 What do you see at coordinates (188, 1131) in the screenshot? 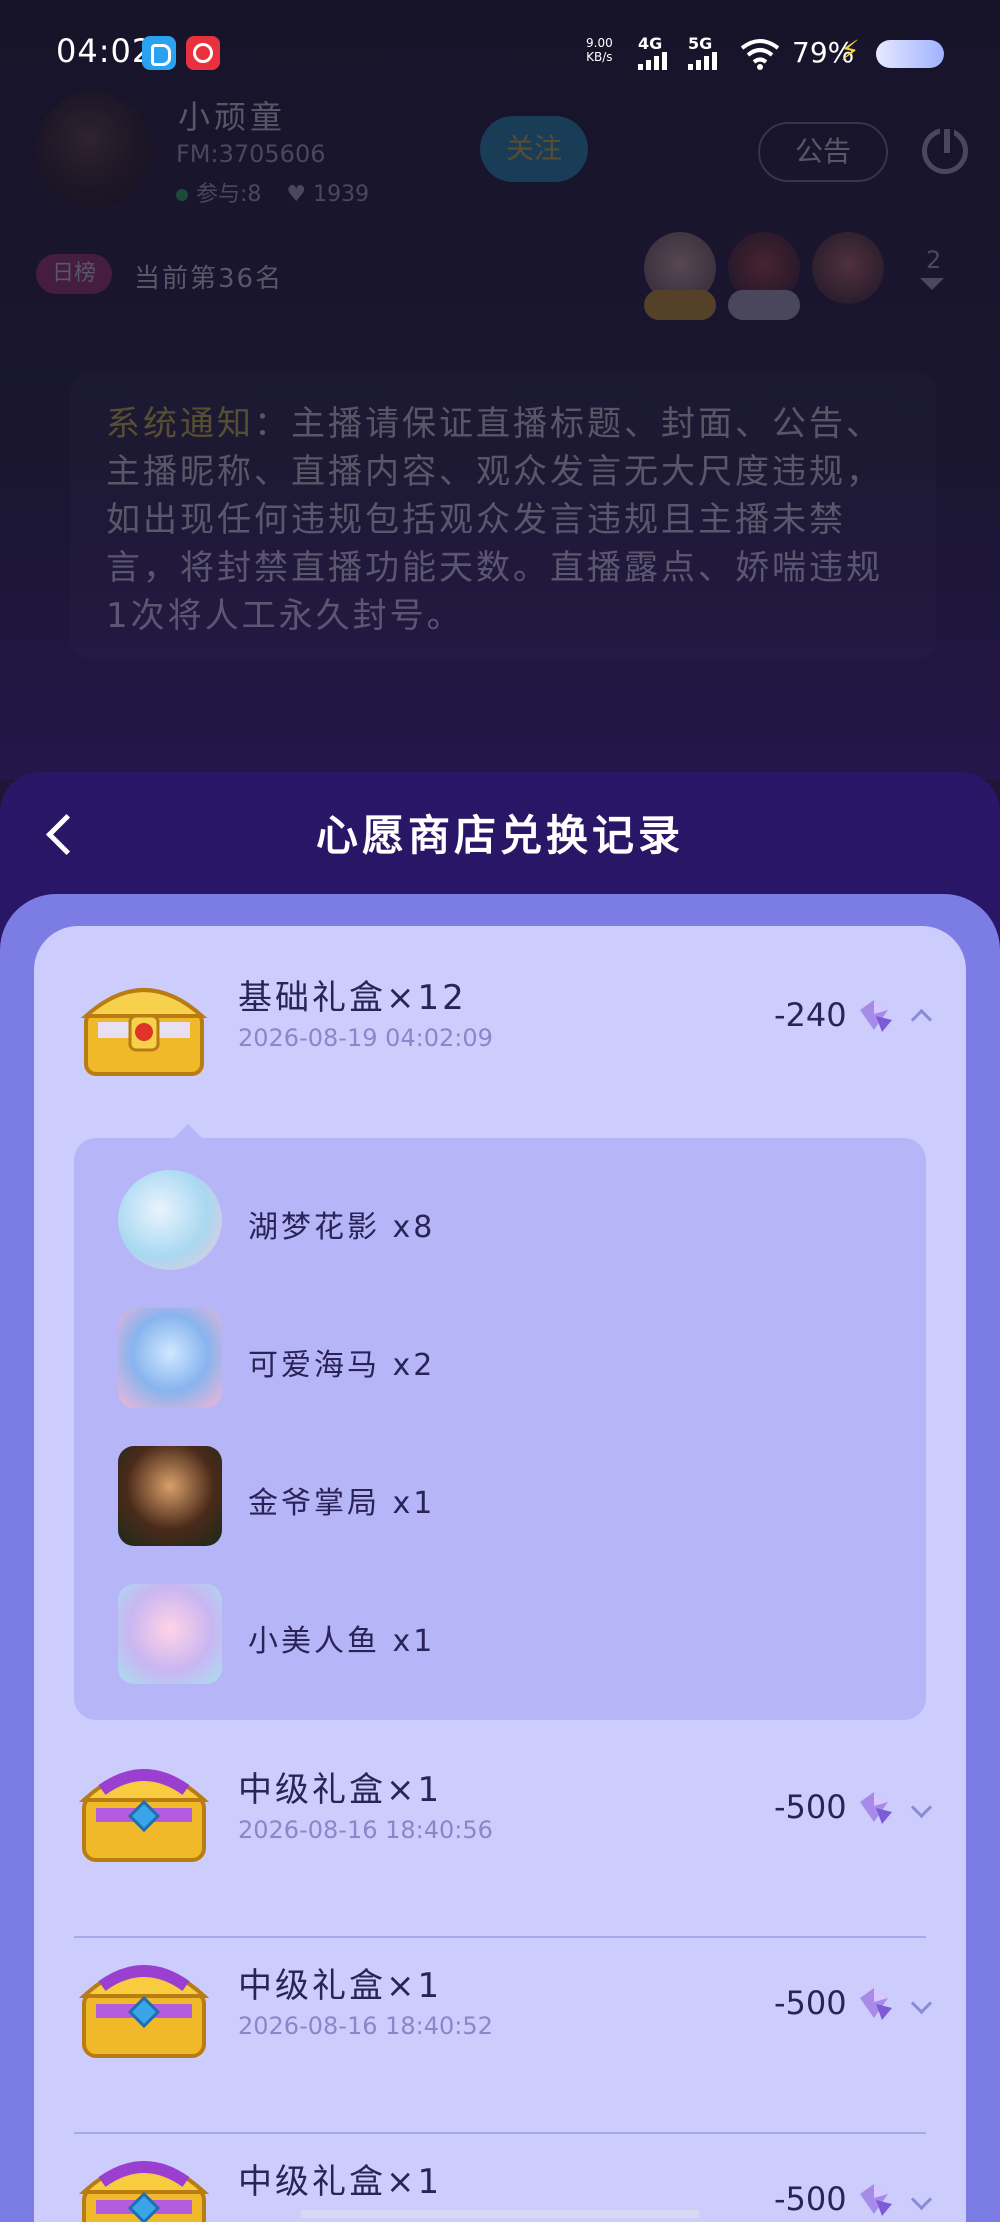
I see `detail-notch` at bounding box center [188, 1131].